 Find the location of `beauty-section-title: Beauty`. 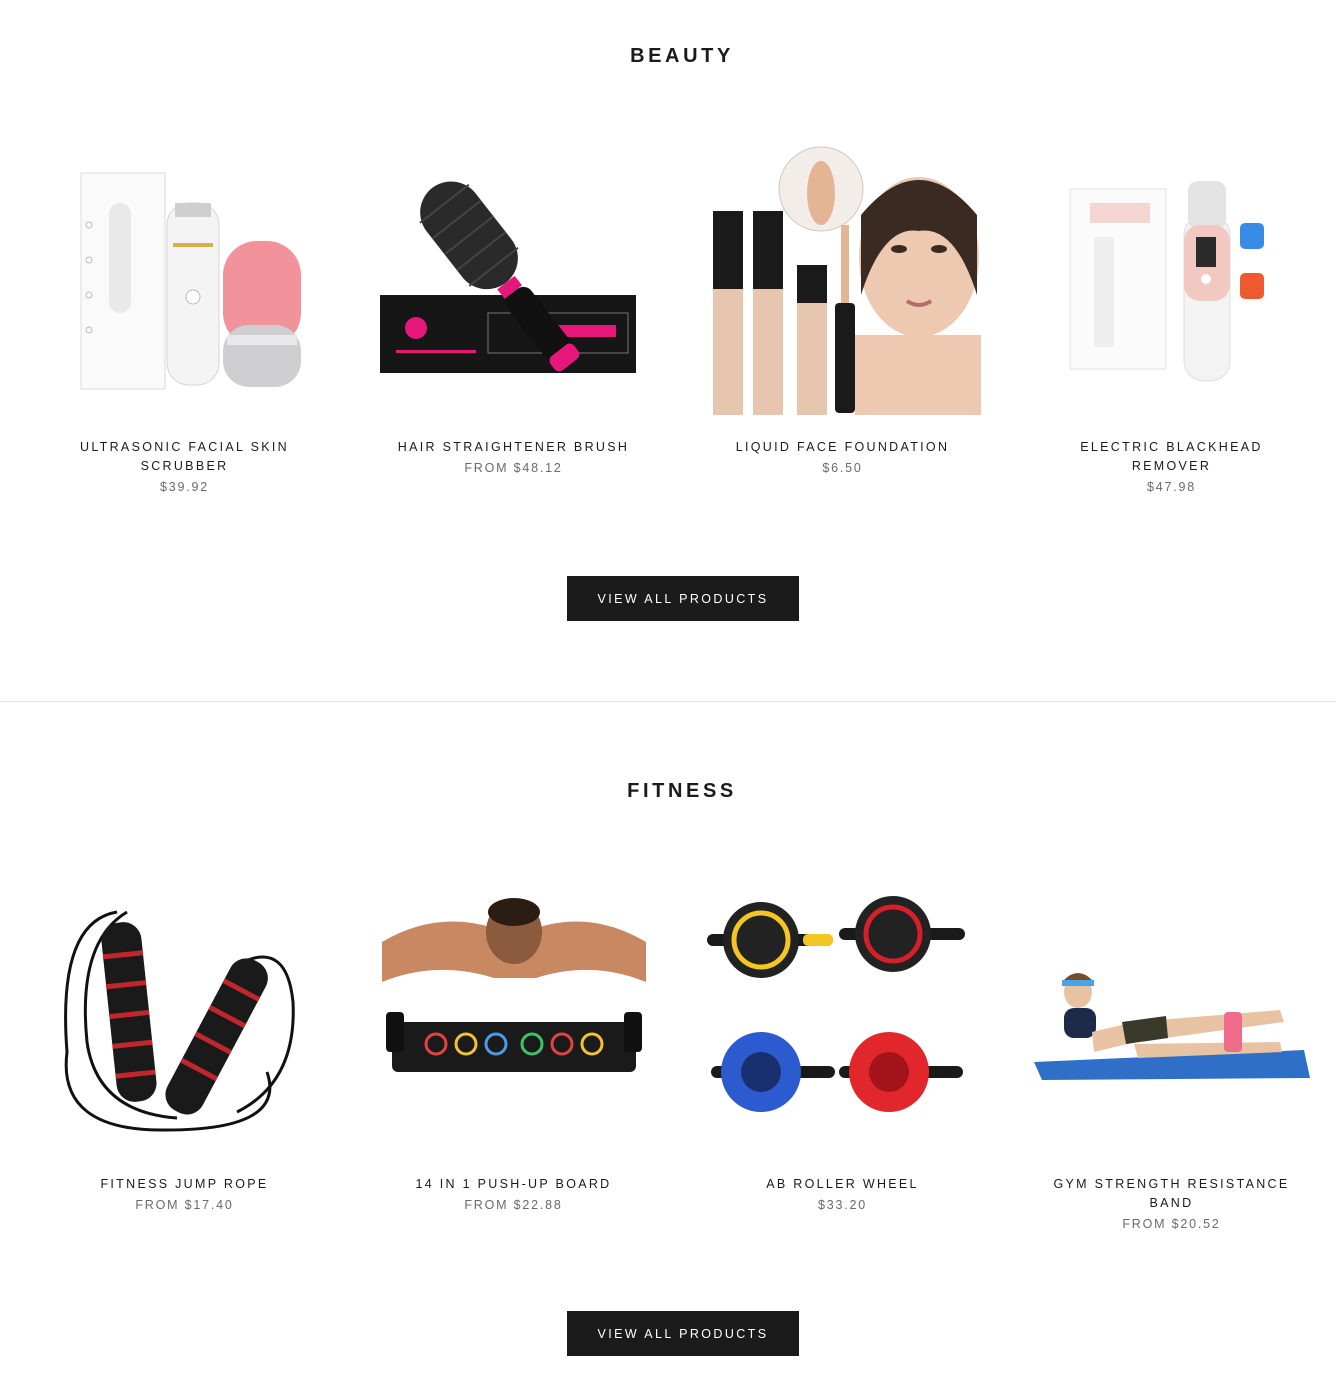

beauty-section-title: Beauty is located at coordinates (682, 56).